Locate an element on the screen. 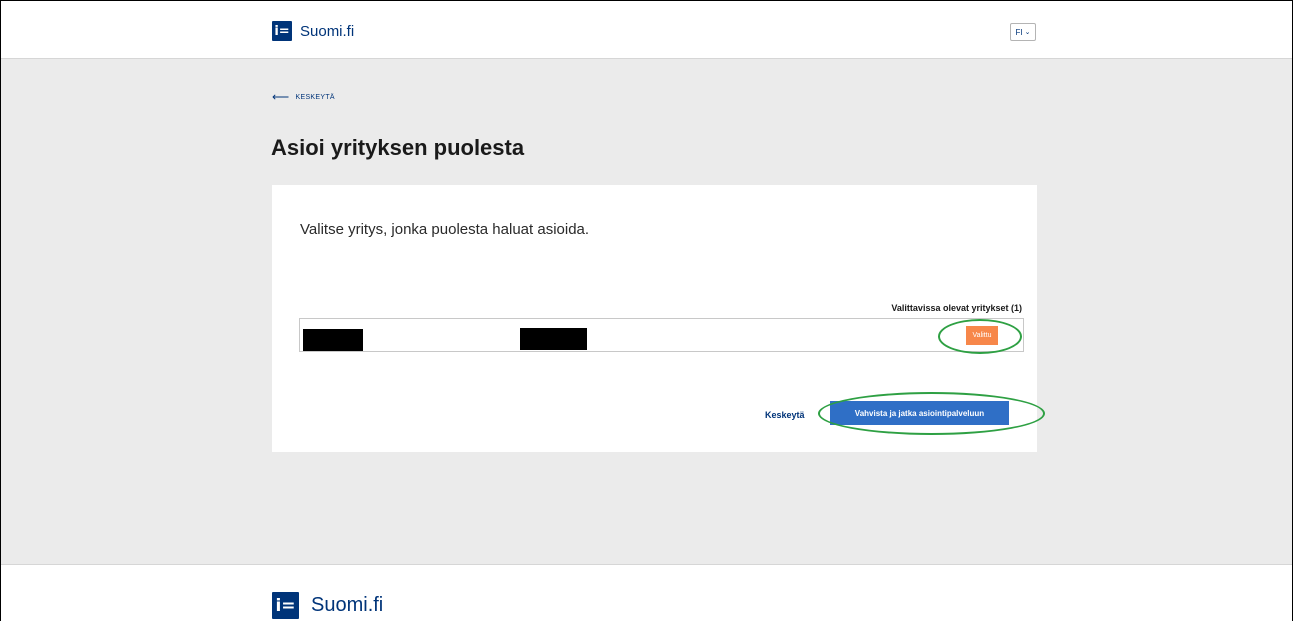 Image resolution: width=1293 pixels, height=622 pixels. redacted-business-id is located at coordinates (553, 339).